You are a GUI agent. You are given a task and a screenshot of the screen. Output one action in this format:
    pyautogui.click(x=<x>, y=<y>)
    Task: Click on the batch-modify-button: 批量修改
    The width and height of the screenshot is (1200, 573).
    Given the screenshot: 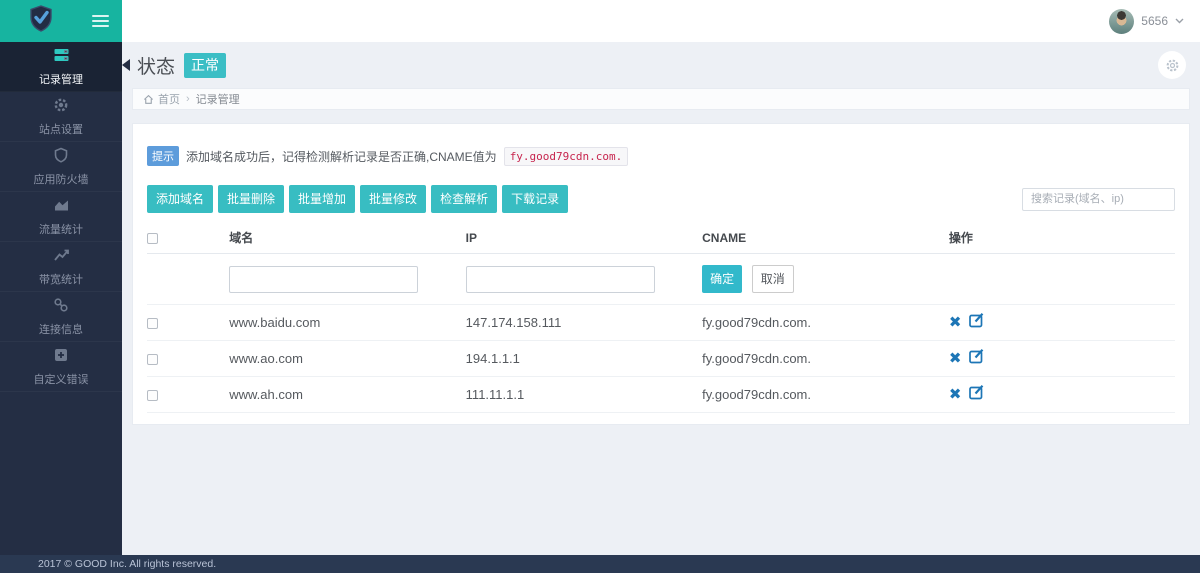 What is the action you would take?
    pyautogui.click(x=393, y=199)
    